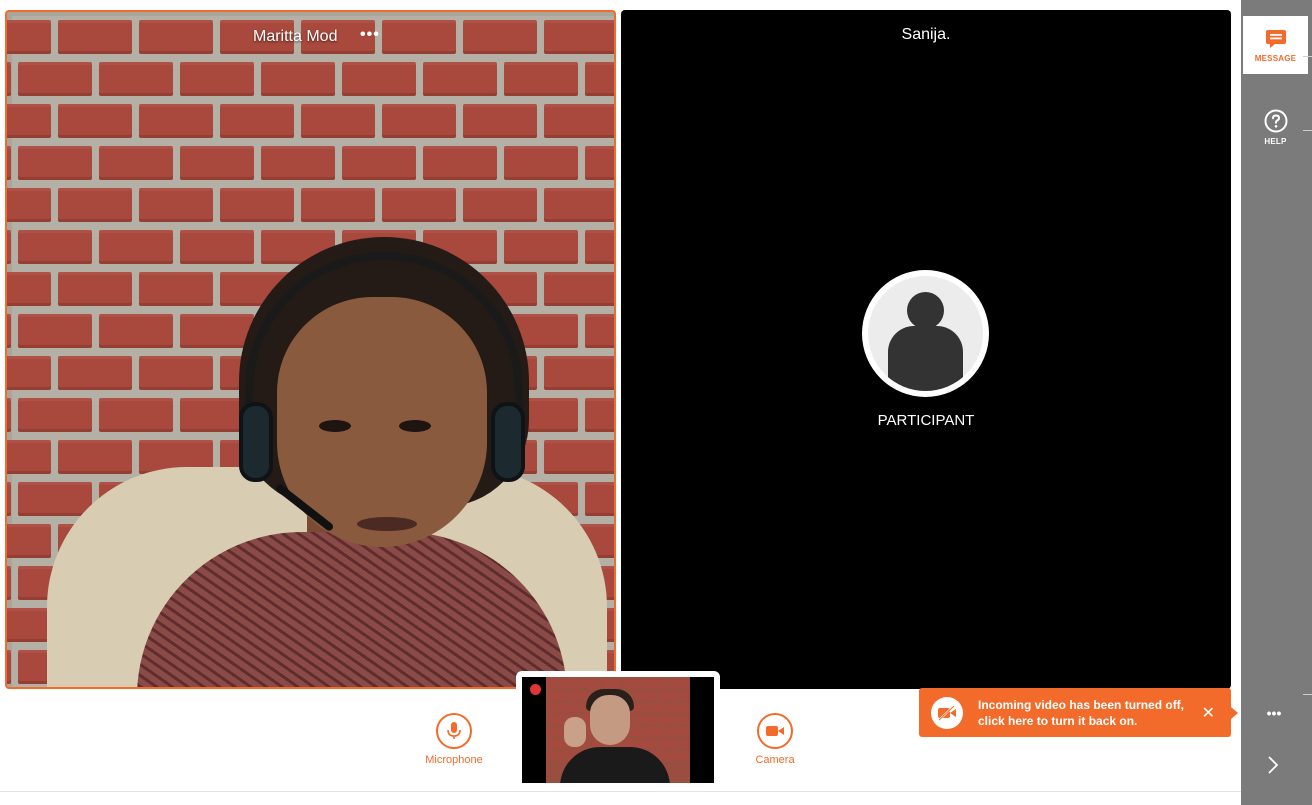 This screenshot has height=805, width=1312. Describe the element at coordinates (947, 712) in the screenshot. I see `video-off-icon` at that location.